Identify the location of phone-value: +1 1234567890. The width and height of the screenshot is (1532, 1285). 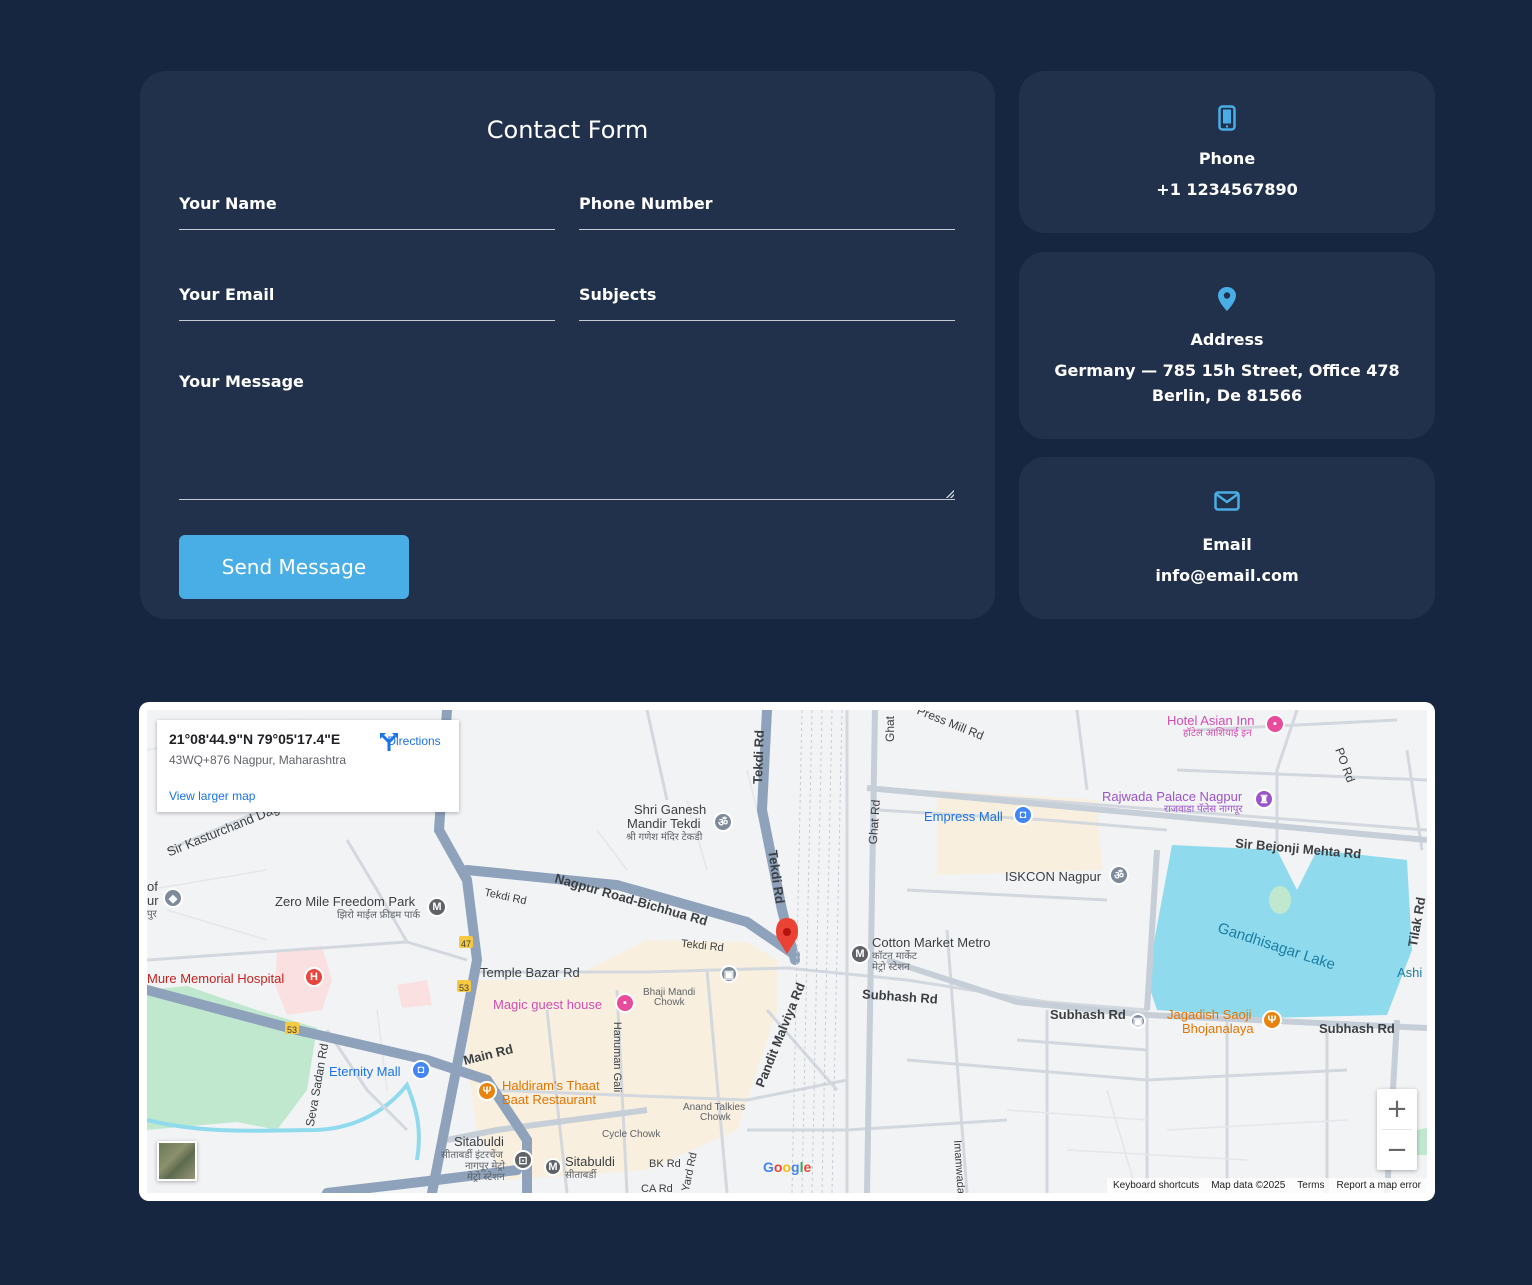
(1227, 189).